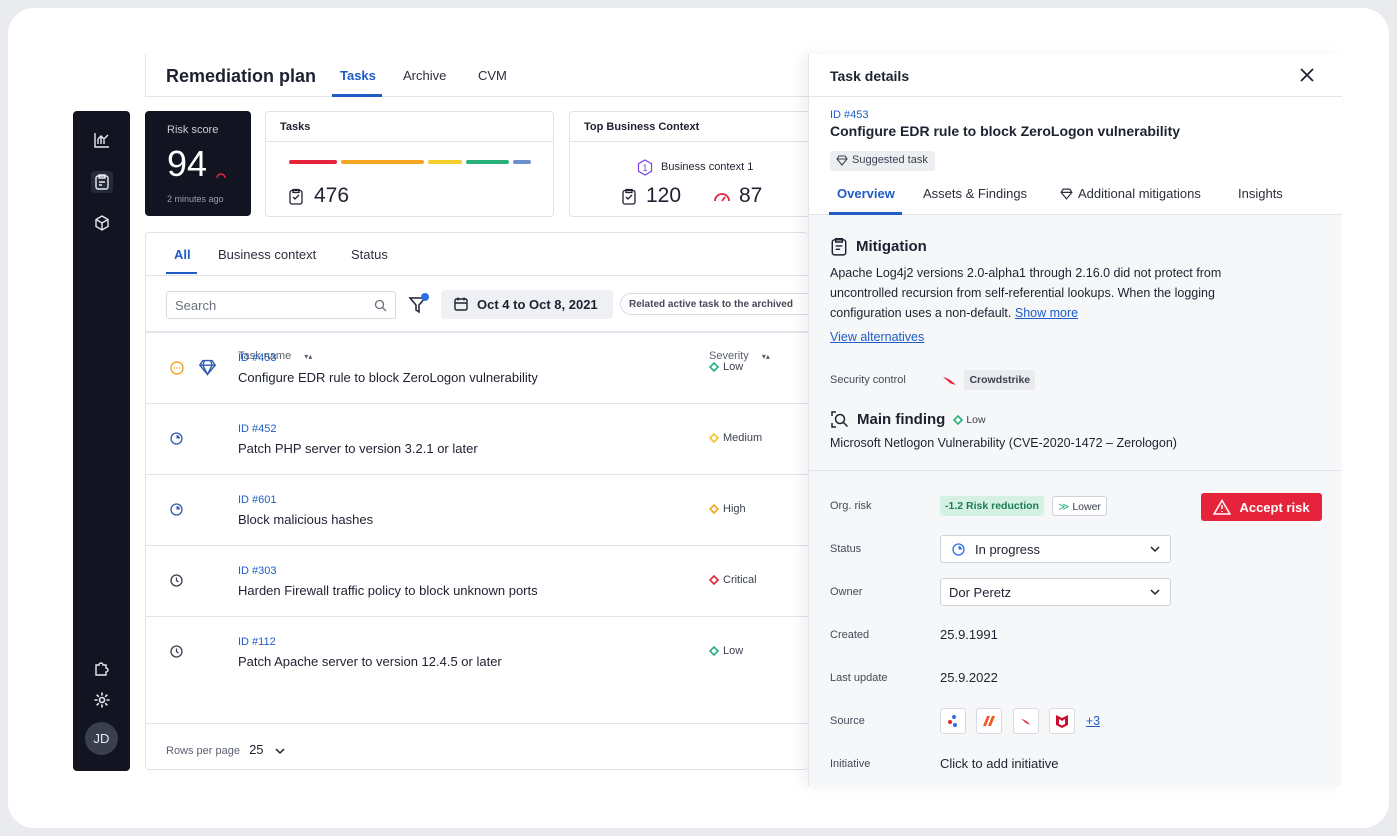 The width and height of the screenshot is (1397, 836). Describe the element at coordinates (198, 163) in the screenshot. I see `risk-score-card: Risk score 94 2 minutes ago` at that location.